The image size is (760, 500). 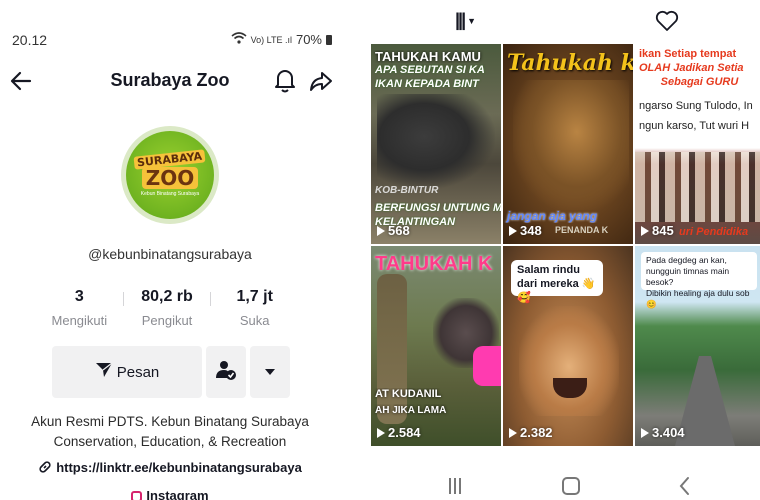 I want to click on stat-followers: 80,2 rb Pengikut, so click(x=167, y=310).